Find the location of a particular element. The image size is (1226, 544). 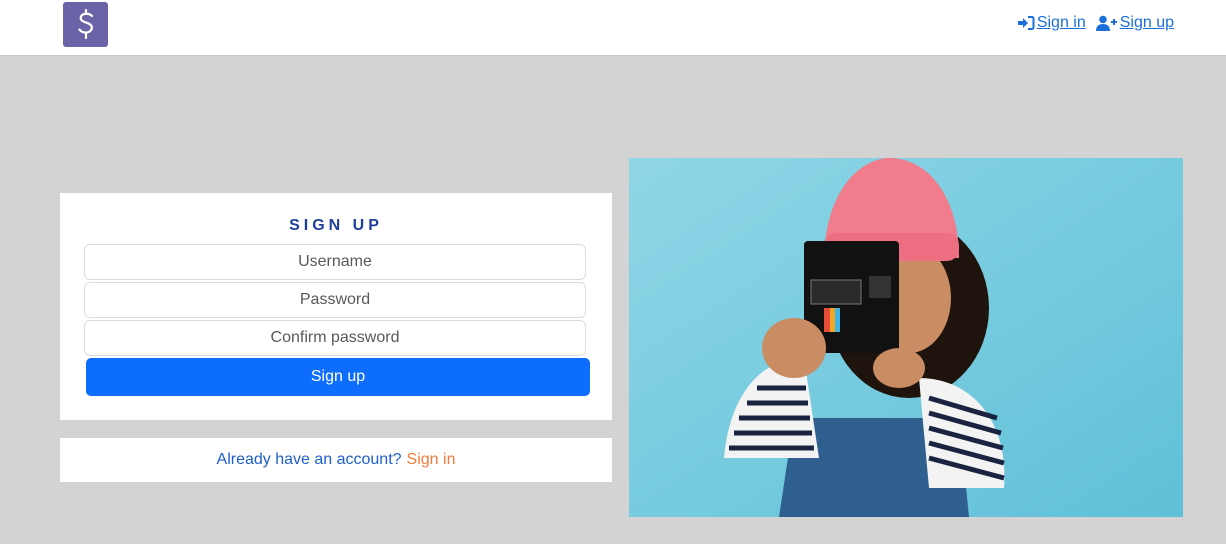

nav-sign-up-label: Sign up is located at coordinates (1146, 22).